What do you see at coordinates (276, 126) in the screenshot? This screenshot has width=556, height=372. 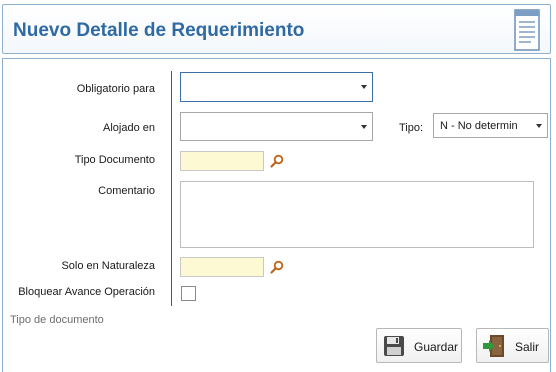 I see `alojado-combo` at bounding box center [276, 126].